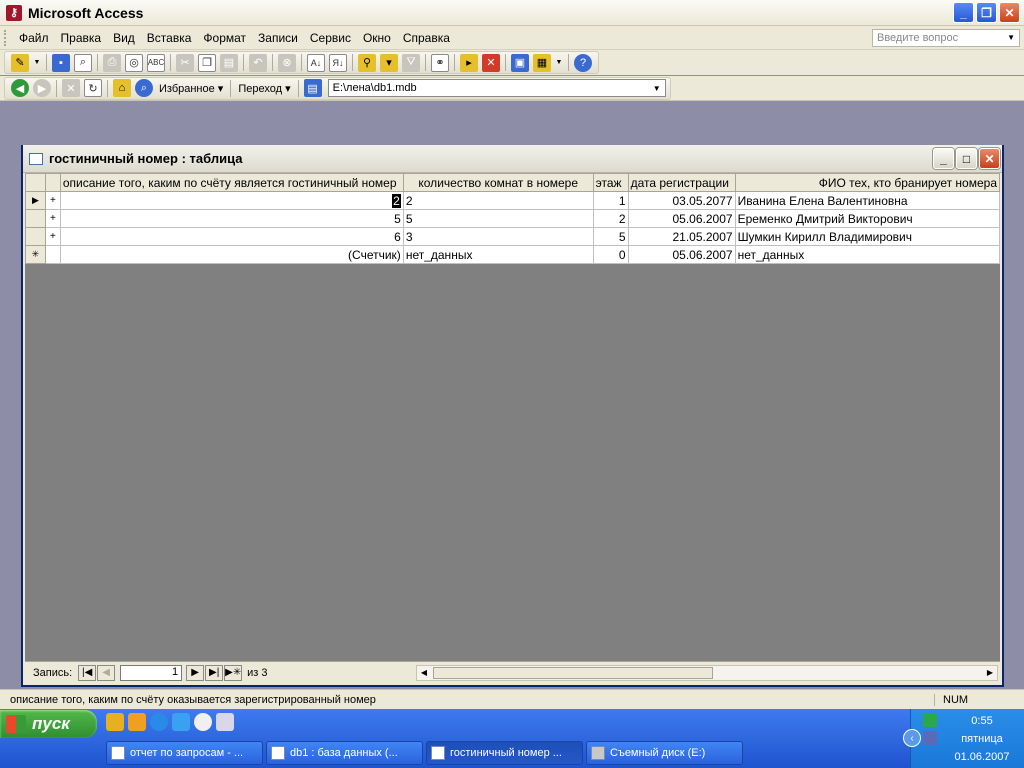 The height and width of the screenshot is (768, 1024). Describe the element at coordinates (233, 672) in the screenshot. I see `new-record-nav-button: ▶✳` at that location.